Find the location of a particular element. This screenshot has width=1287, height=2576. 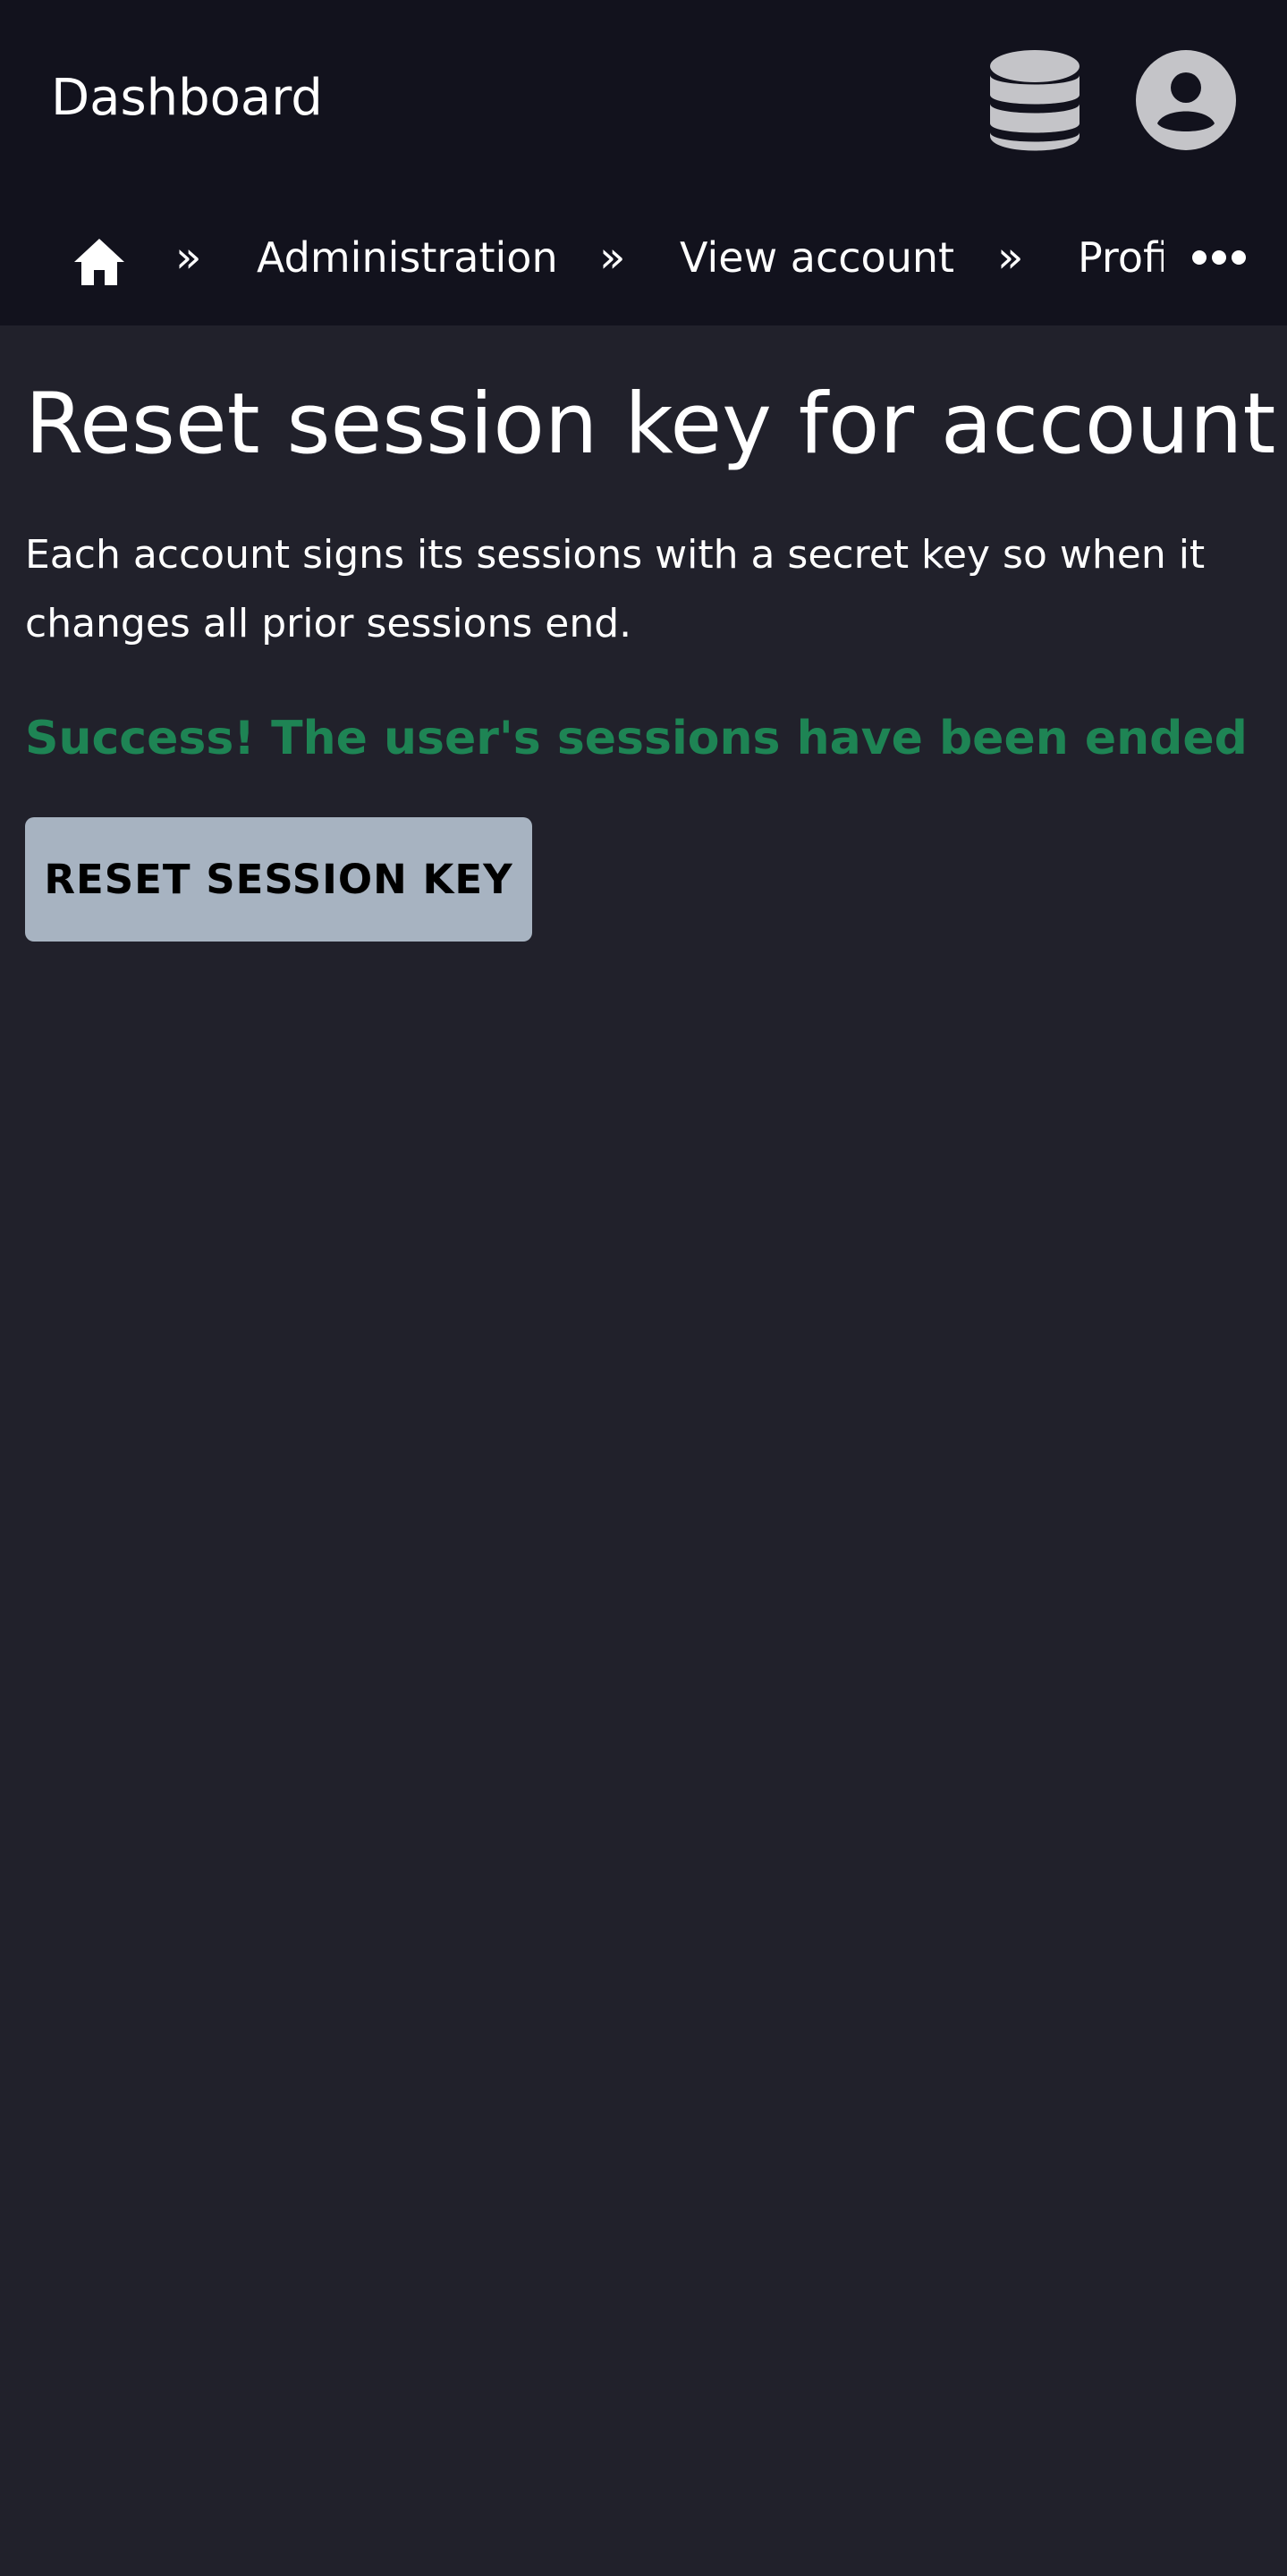

breadcrumb-item-view-account: View account is located at coordinates (817, 257).